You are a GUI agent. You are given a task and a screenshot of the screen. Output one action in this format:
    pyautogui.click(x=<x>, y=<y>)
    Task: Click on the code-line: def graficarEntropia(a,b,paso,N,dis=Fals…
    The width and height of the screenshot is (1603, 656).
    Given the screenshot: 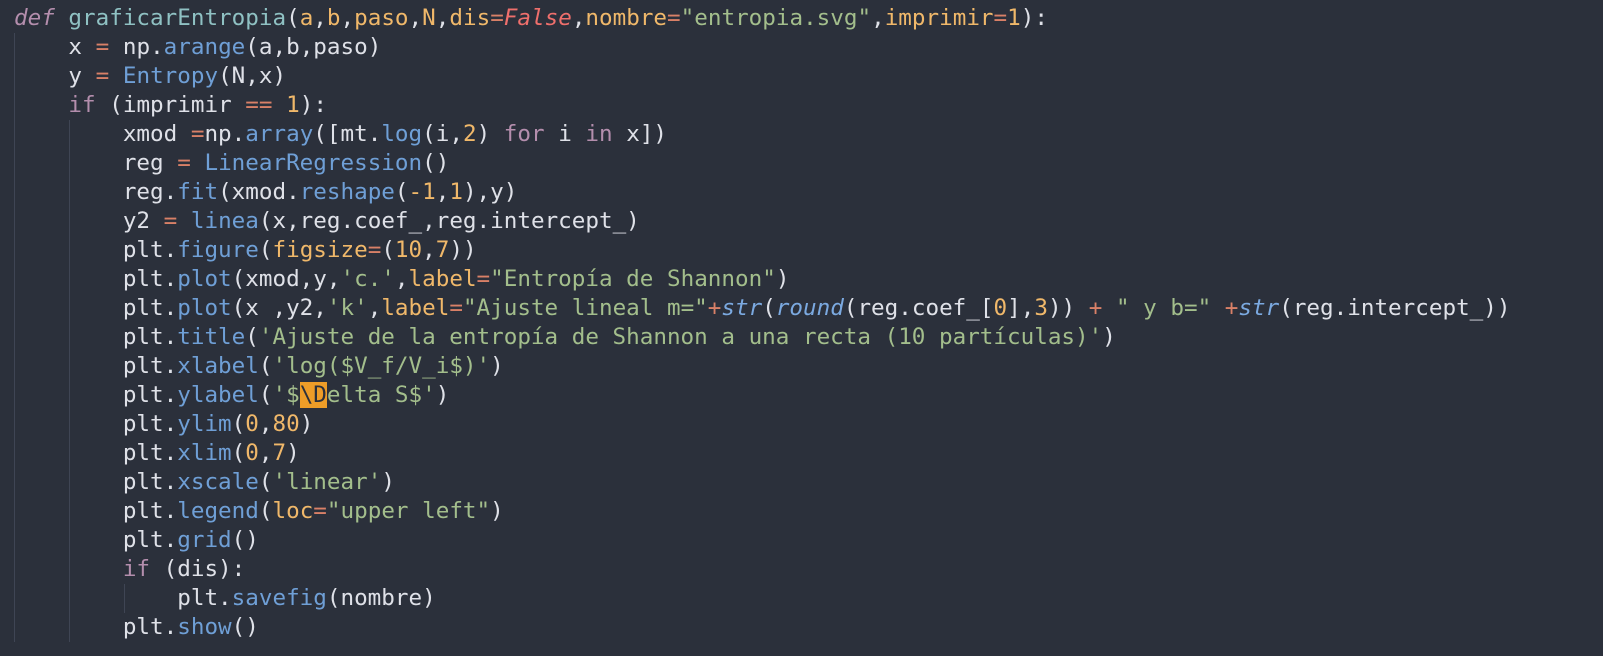 What is the action you would take?
    pyautogui.click(x=801, y=18)
    